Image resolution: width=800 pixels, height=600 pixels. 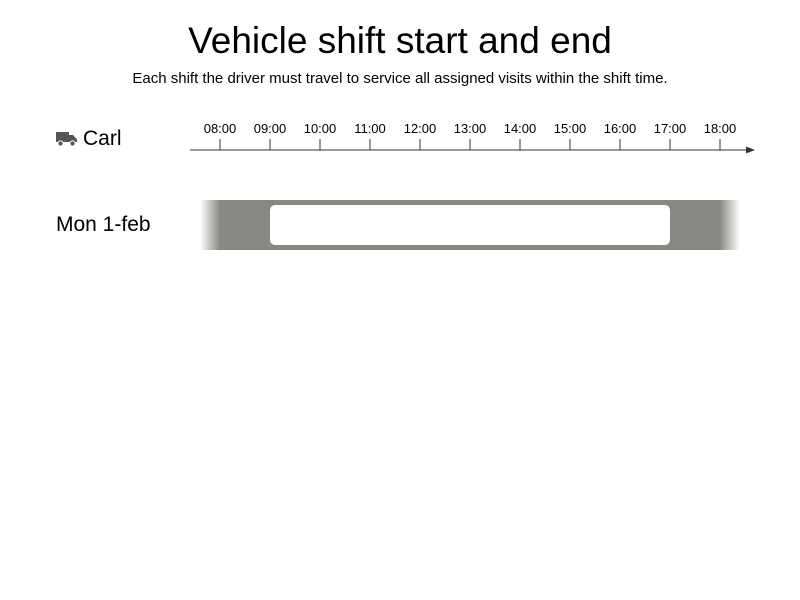 What do you see at coordinates (570, 128) in the screenshot?
I see `axis-tick-label: 15:00` at bounding box center [570, 128].